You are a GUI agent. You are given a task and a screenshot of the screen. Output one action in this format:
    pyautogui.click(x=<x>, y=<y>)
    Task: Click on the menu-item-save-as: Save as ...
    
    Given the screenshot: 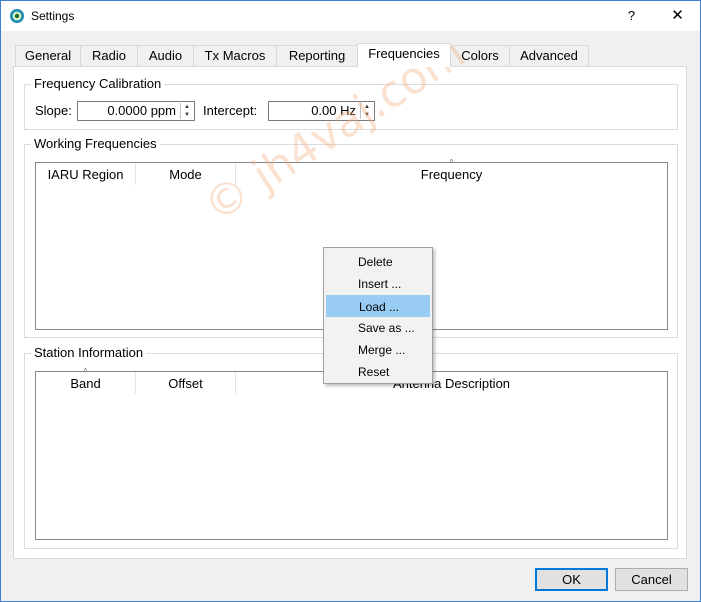 What is the action you would take?
    pyautogui.click(x=378, y=328)
    